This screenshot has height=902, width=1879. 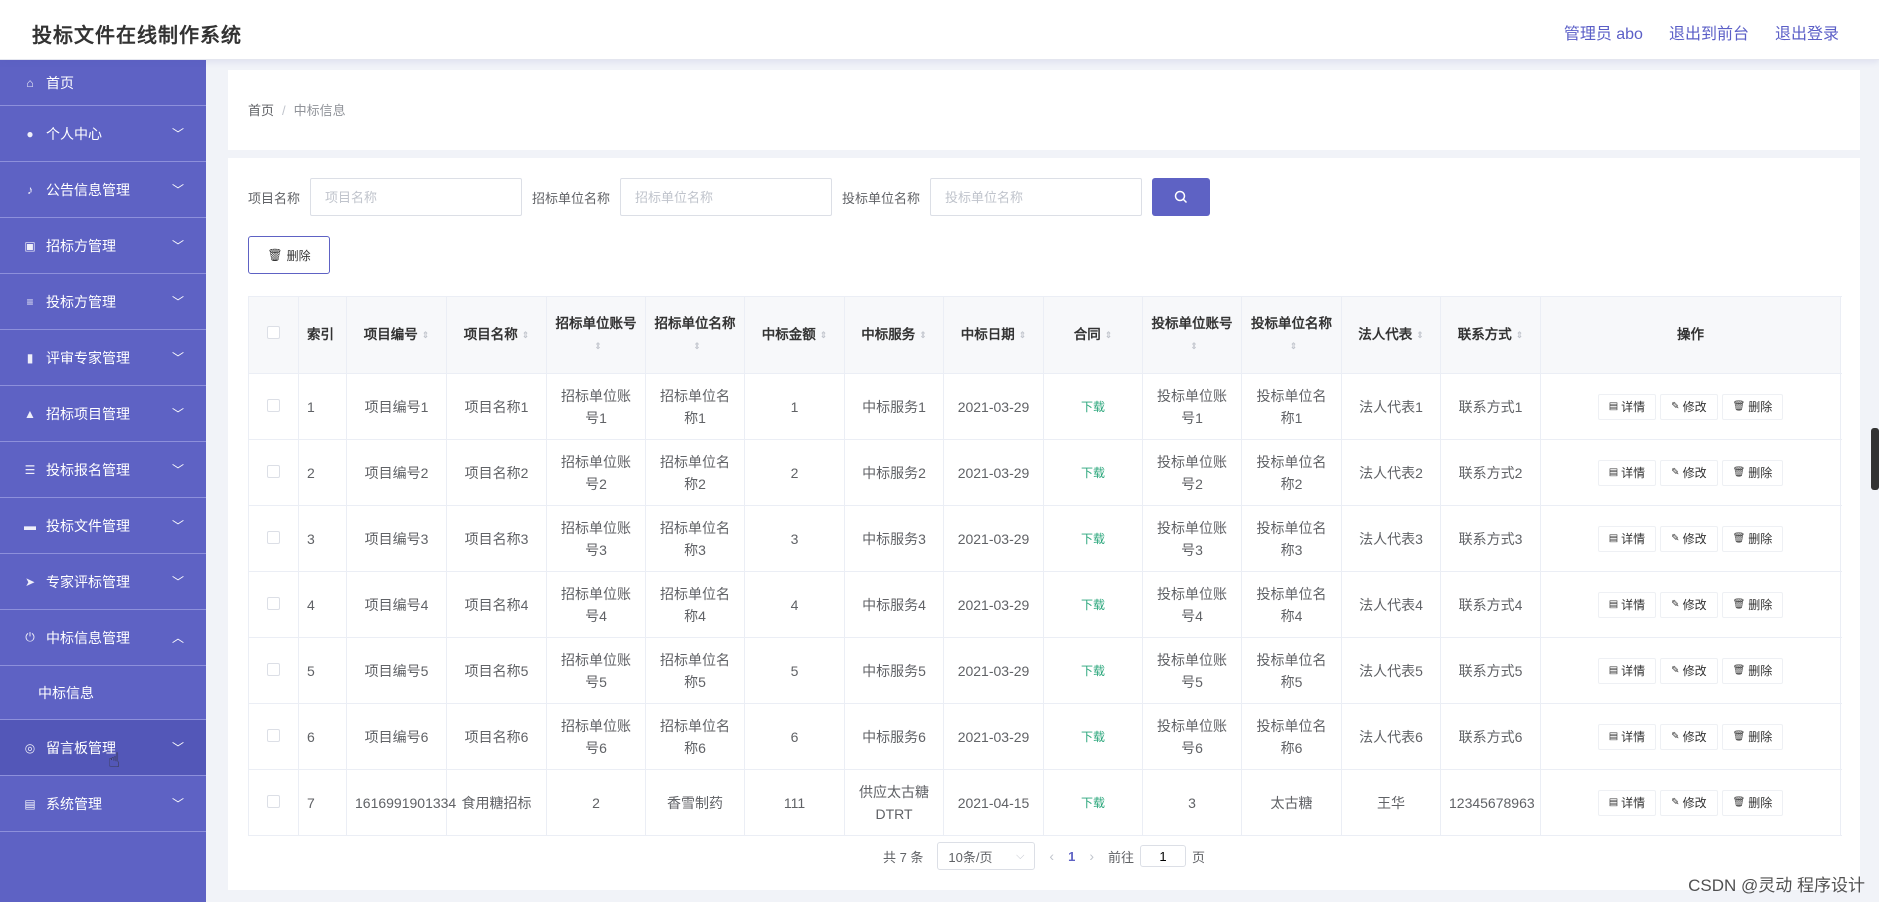 I want to click on search-bar: 项目名称 招标单位名称 投标单位名称, so click(x=729, y=197).